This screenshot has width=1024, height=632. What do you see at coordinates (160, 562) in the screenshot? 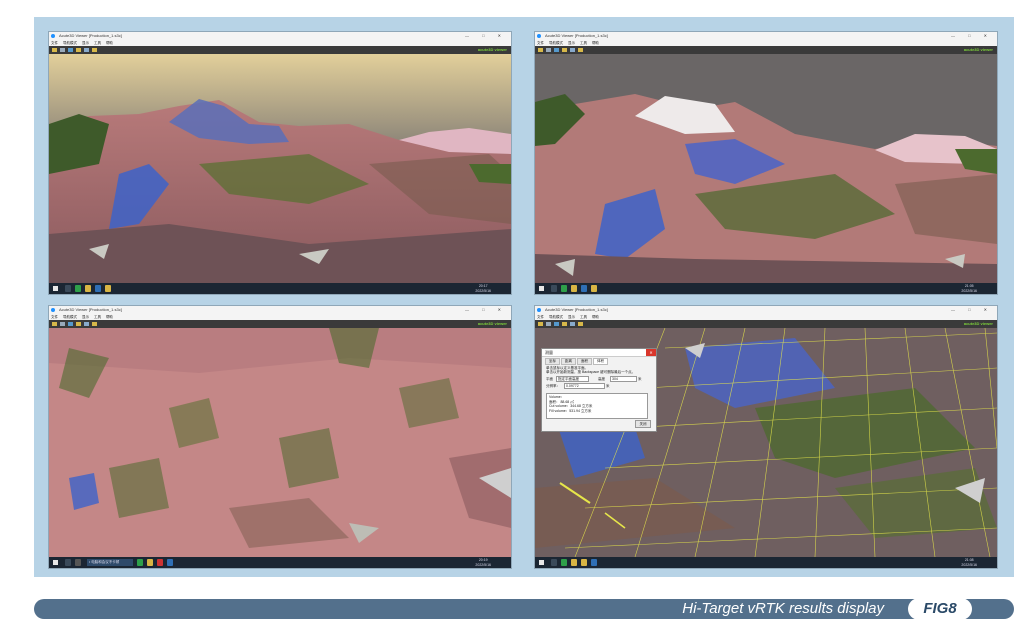
I see `media-icon` at bounding box center [160, 562].